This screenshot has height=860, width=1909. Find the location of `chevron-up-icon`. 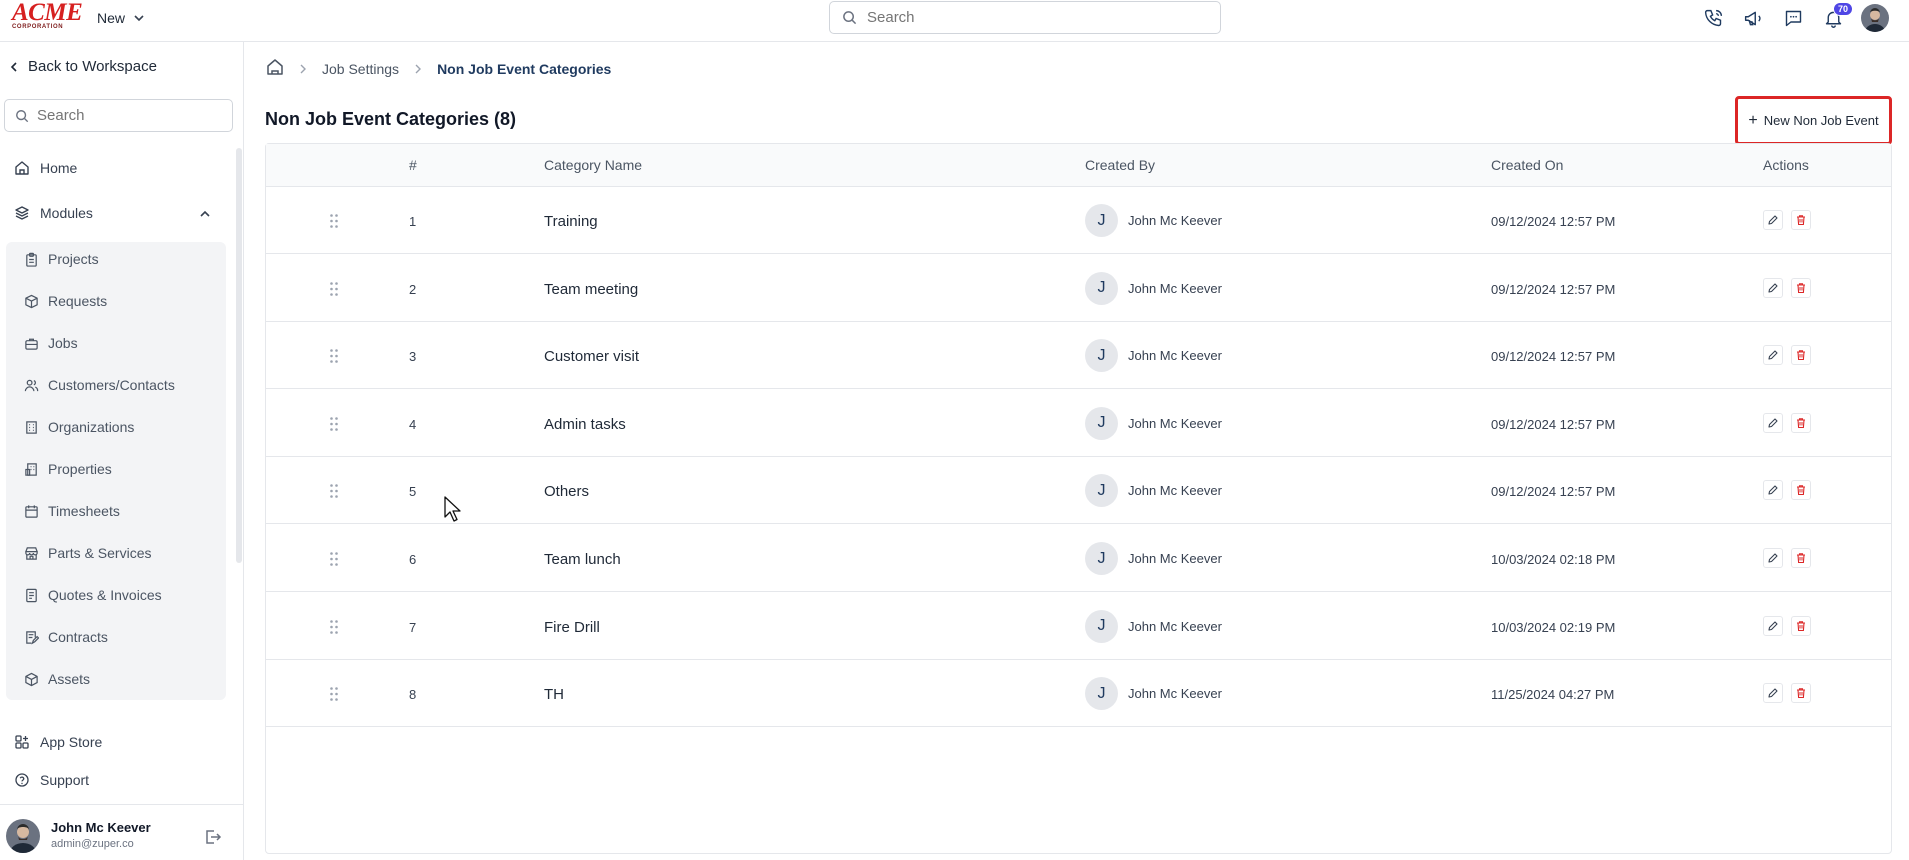

chevron-up-icon is located at coordinates (205, 214).